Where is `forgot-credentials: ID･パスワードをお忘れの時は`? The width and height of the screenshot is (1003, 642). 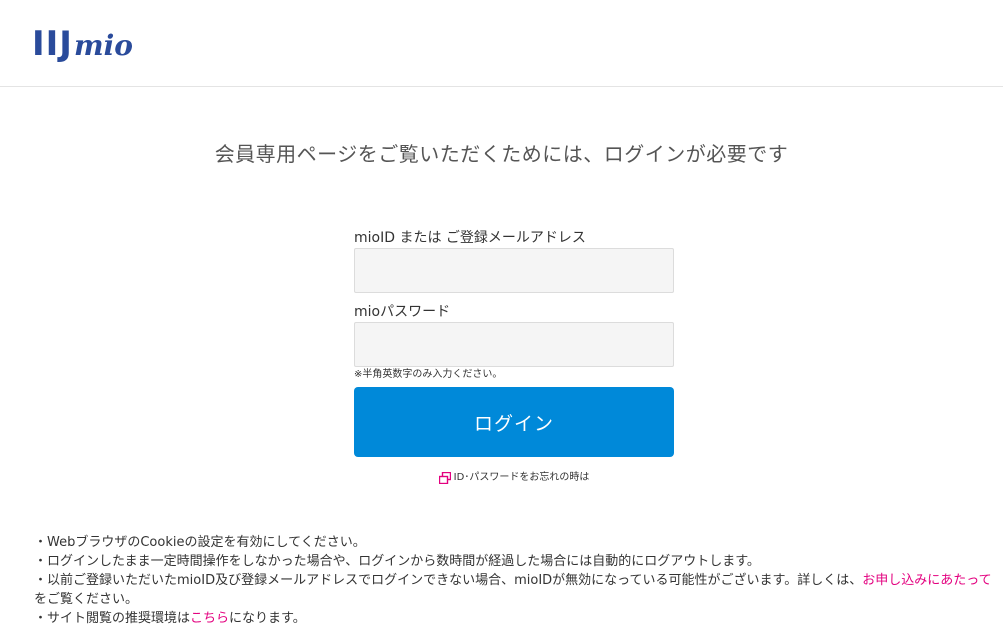
forgot-credentials: ID･パスワードをお忘れの時は is located at coordinates (514, 478).